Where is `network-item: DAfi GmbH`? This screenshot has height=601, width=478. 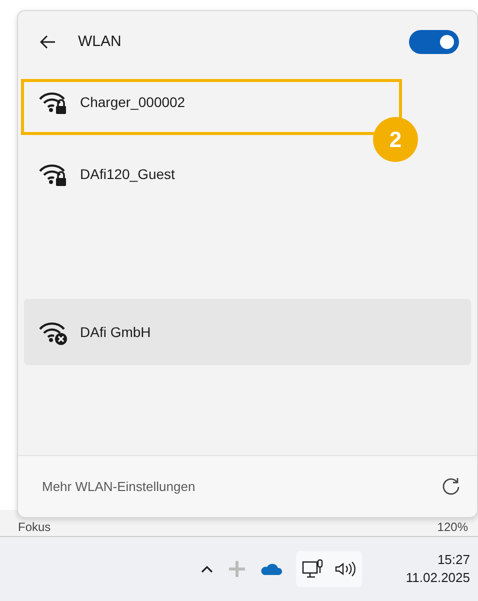 network-item: DAfi GmbH is located at coordinates (247, 332).